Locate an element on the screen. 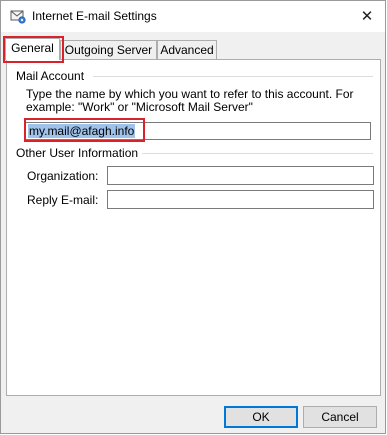  account-name-value: my.mail@afagh.info is located at coordinates (82, 131).